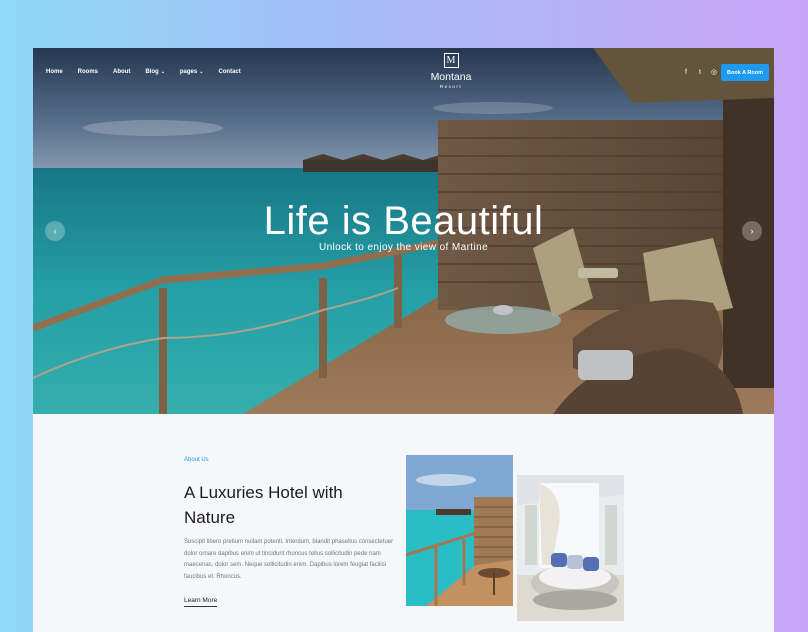 This screenshot has width=808, height=632. I want to click on nav-item-contact: Contact, so click(229, 72).